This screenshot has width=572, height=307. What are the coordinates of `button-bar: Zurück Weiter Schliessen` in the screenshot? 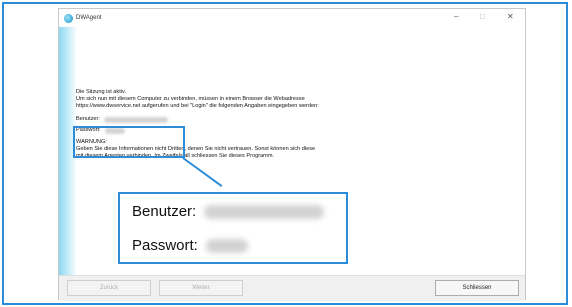 It's located at (292, 288).